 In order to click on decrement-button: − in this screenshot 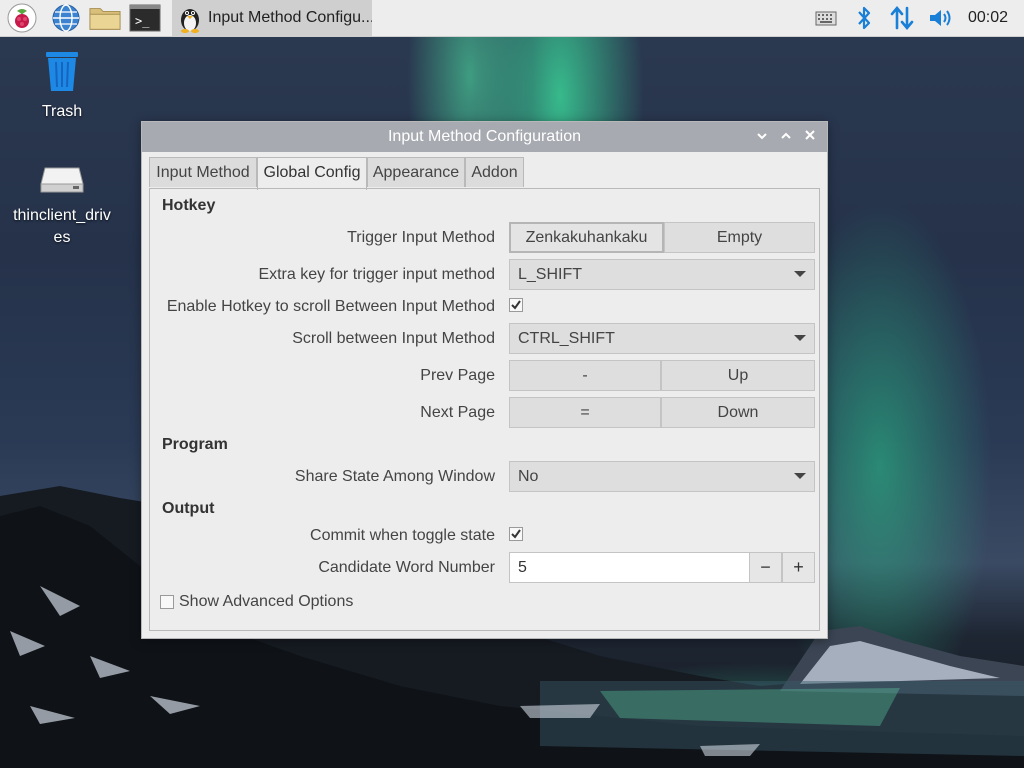, I will do `click(765, 567)`.